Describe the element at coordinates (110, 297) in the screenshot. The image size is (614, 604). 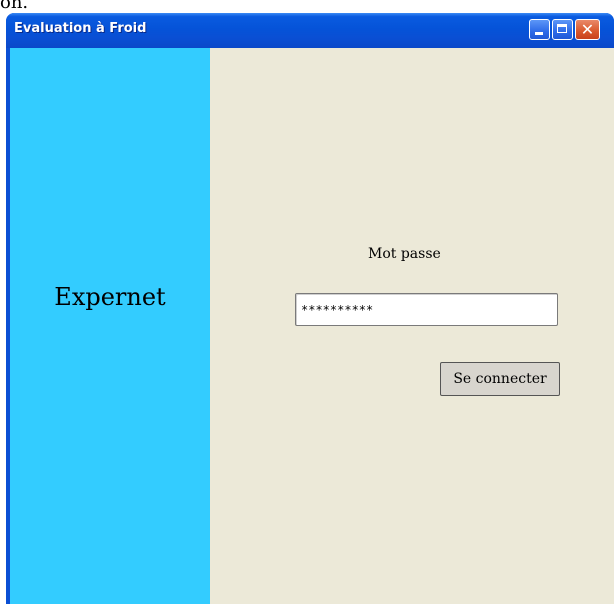
I see `brand-name: Expernet` at that location.